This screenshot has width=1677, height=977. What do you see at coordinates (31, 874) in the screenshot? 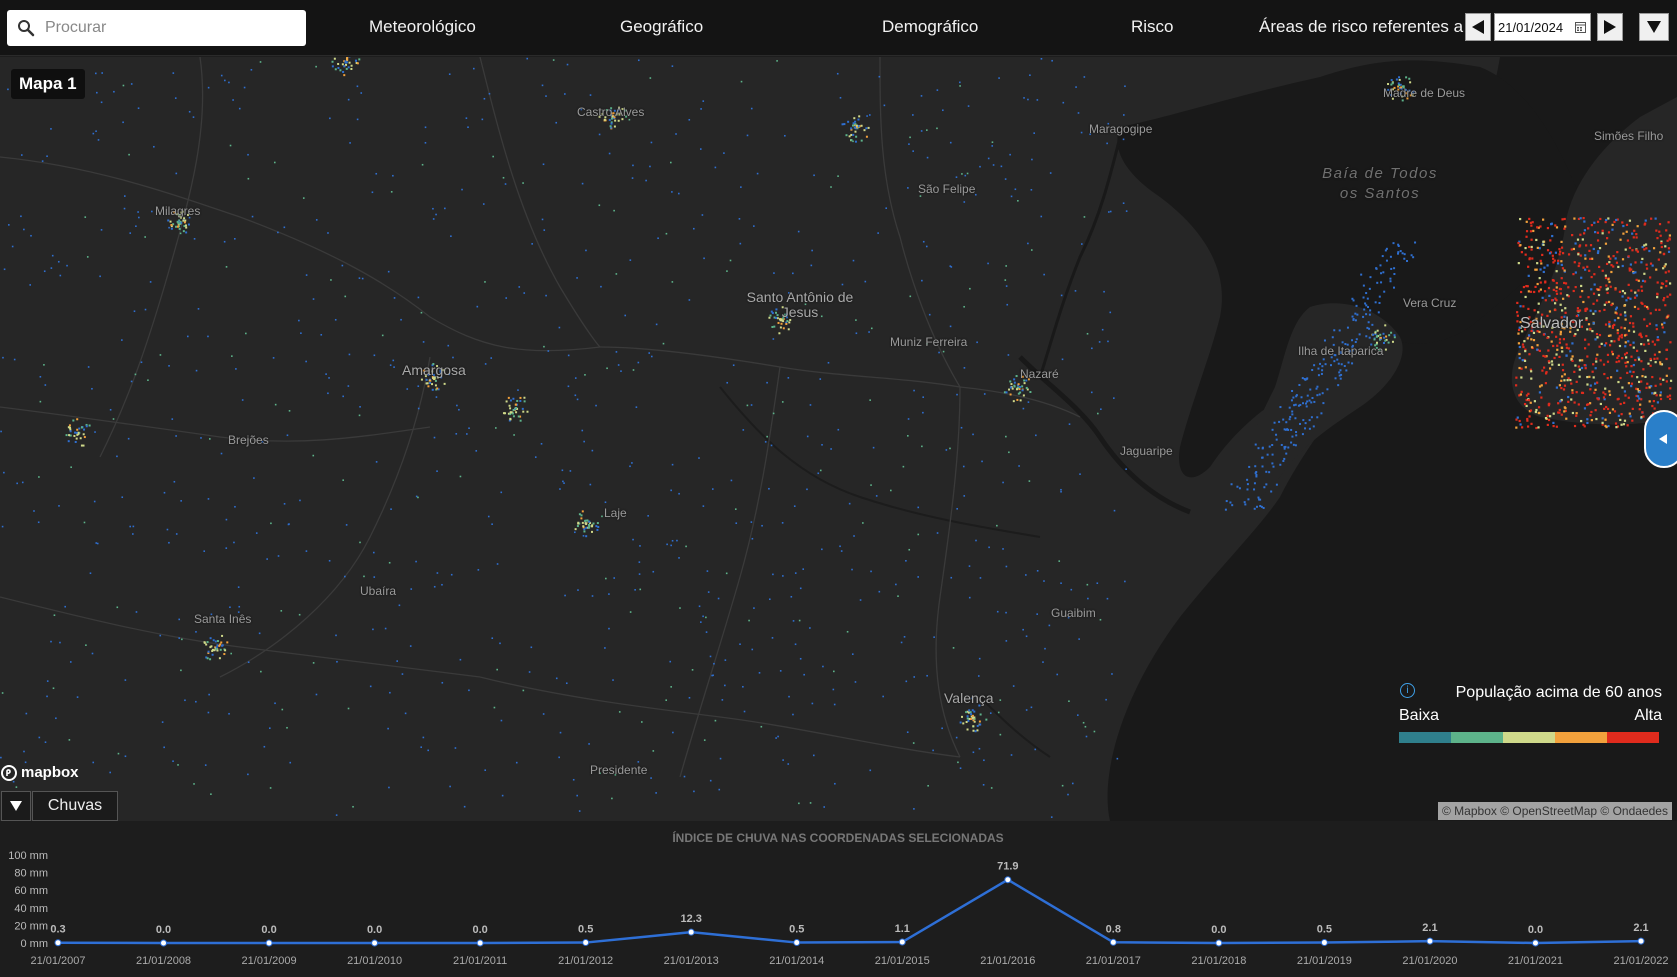
I see `y-tick-label: 80 mm` at bounding box center [31, 874].